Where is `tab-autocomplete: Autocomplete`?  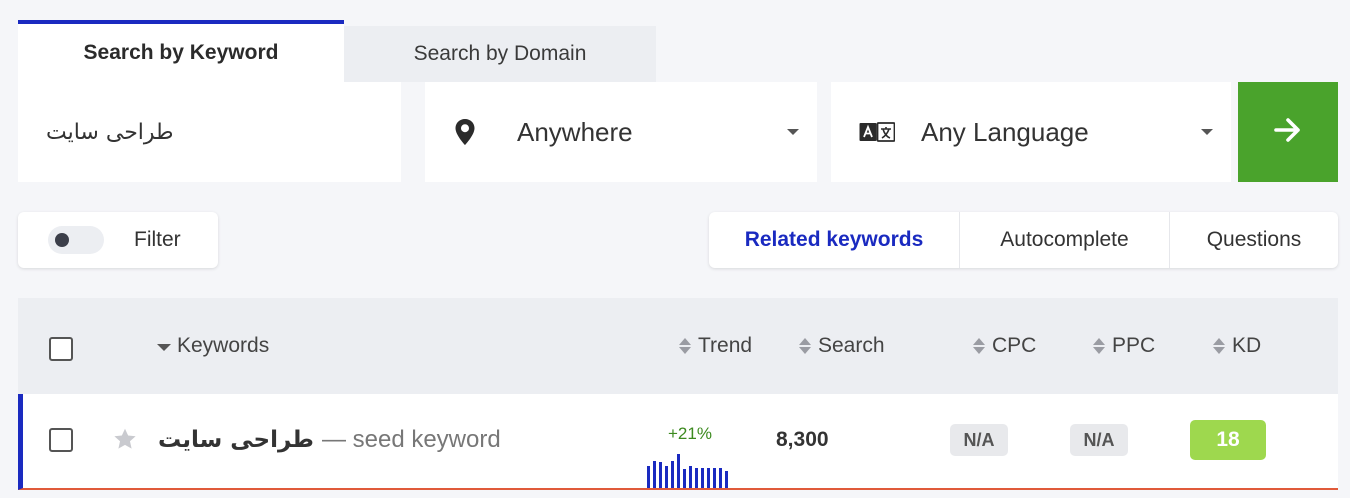 tab-autocomplete: Autocomplete is located at coordinates (1065, 240).